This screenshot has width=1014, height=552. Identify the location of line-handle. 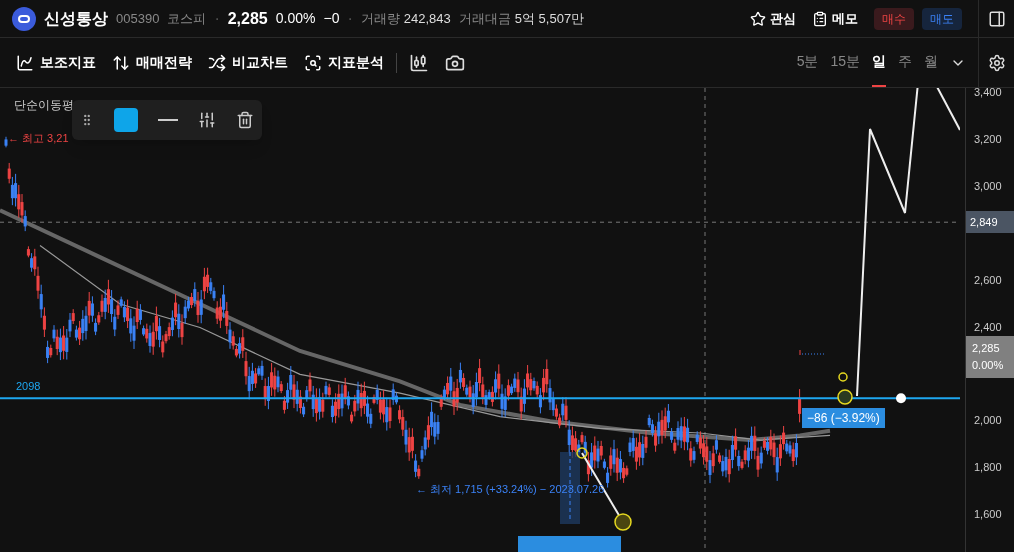
(901, 398).